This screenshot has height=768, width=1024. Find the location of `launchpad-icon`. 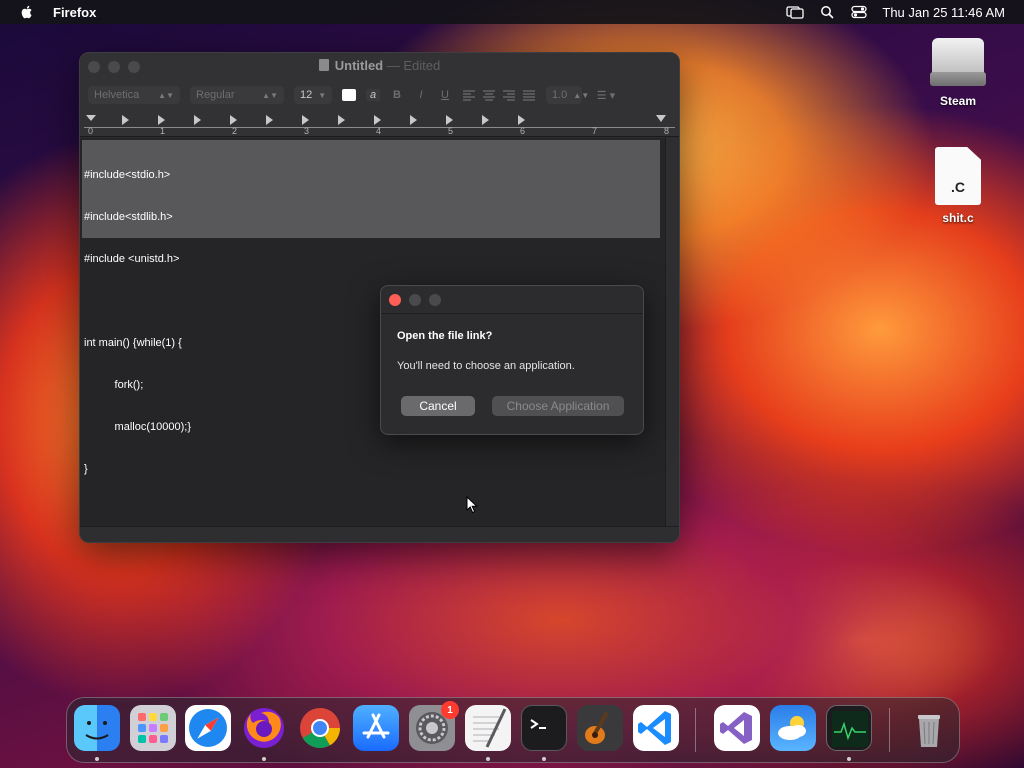

launchpad-icon is located at coordinates (153, 728).